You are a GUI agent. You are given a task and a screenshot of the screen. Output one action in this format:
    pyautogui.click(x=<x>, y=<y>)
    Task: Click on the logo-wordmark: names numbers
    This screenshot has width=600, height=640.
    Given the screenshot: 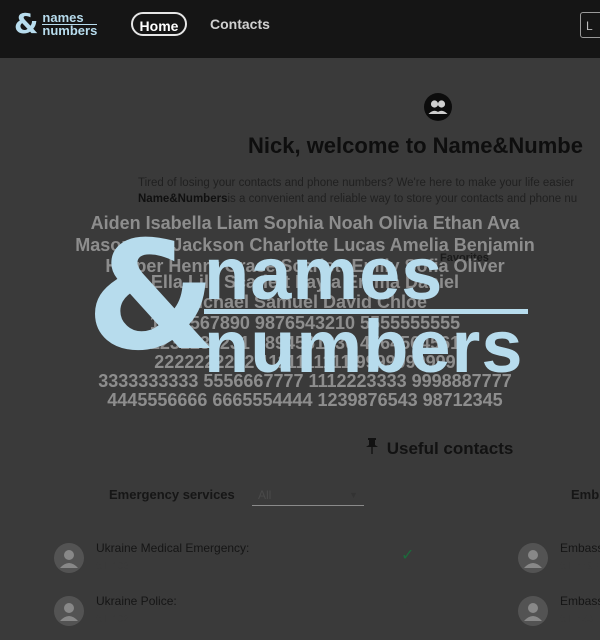 What is the action you would take?
    pyautogui.click(x=70, y=24)
    